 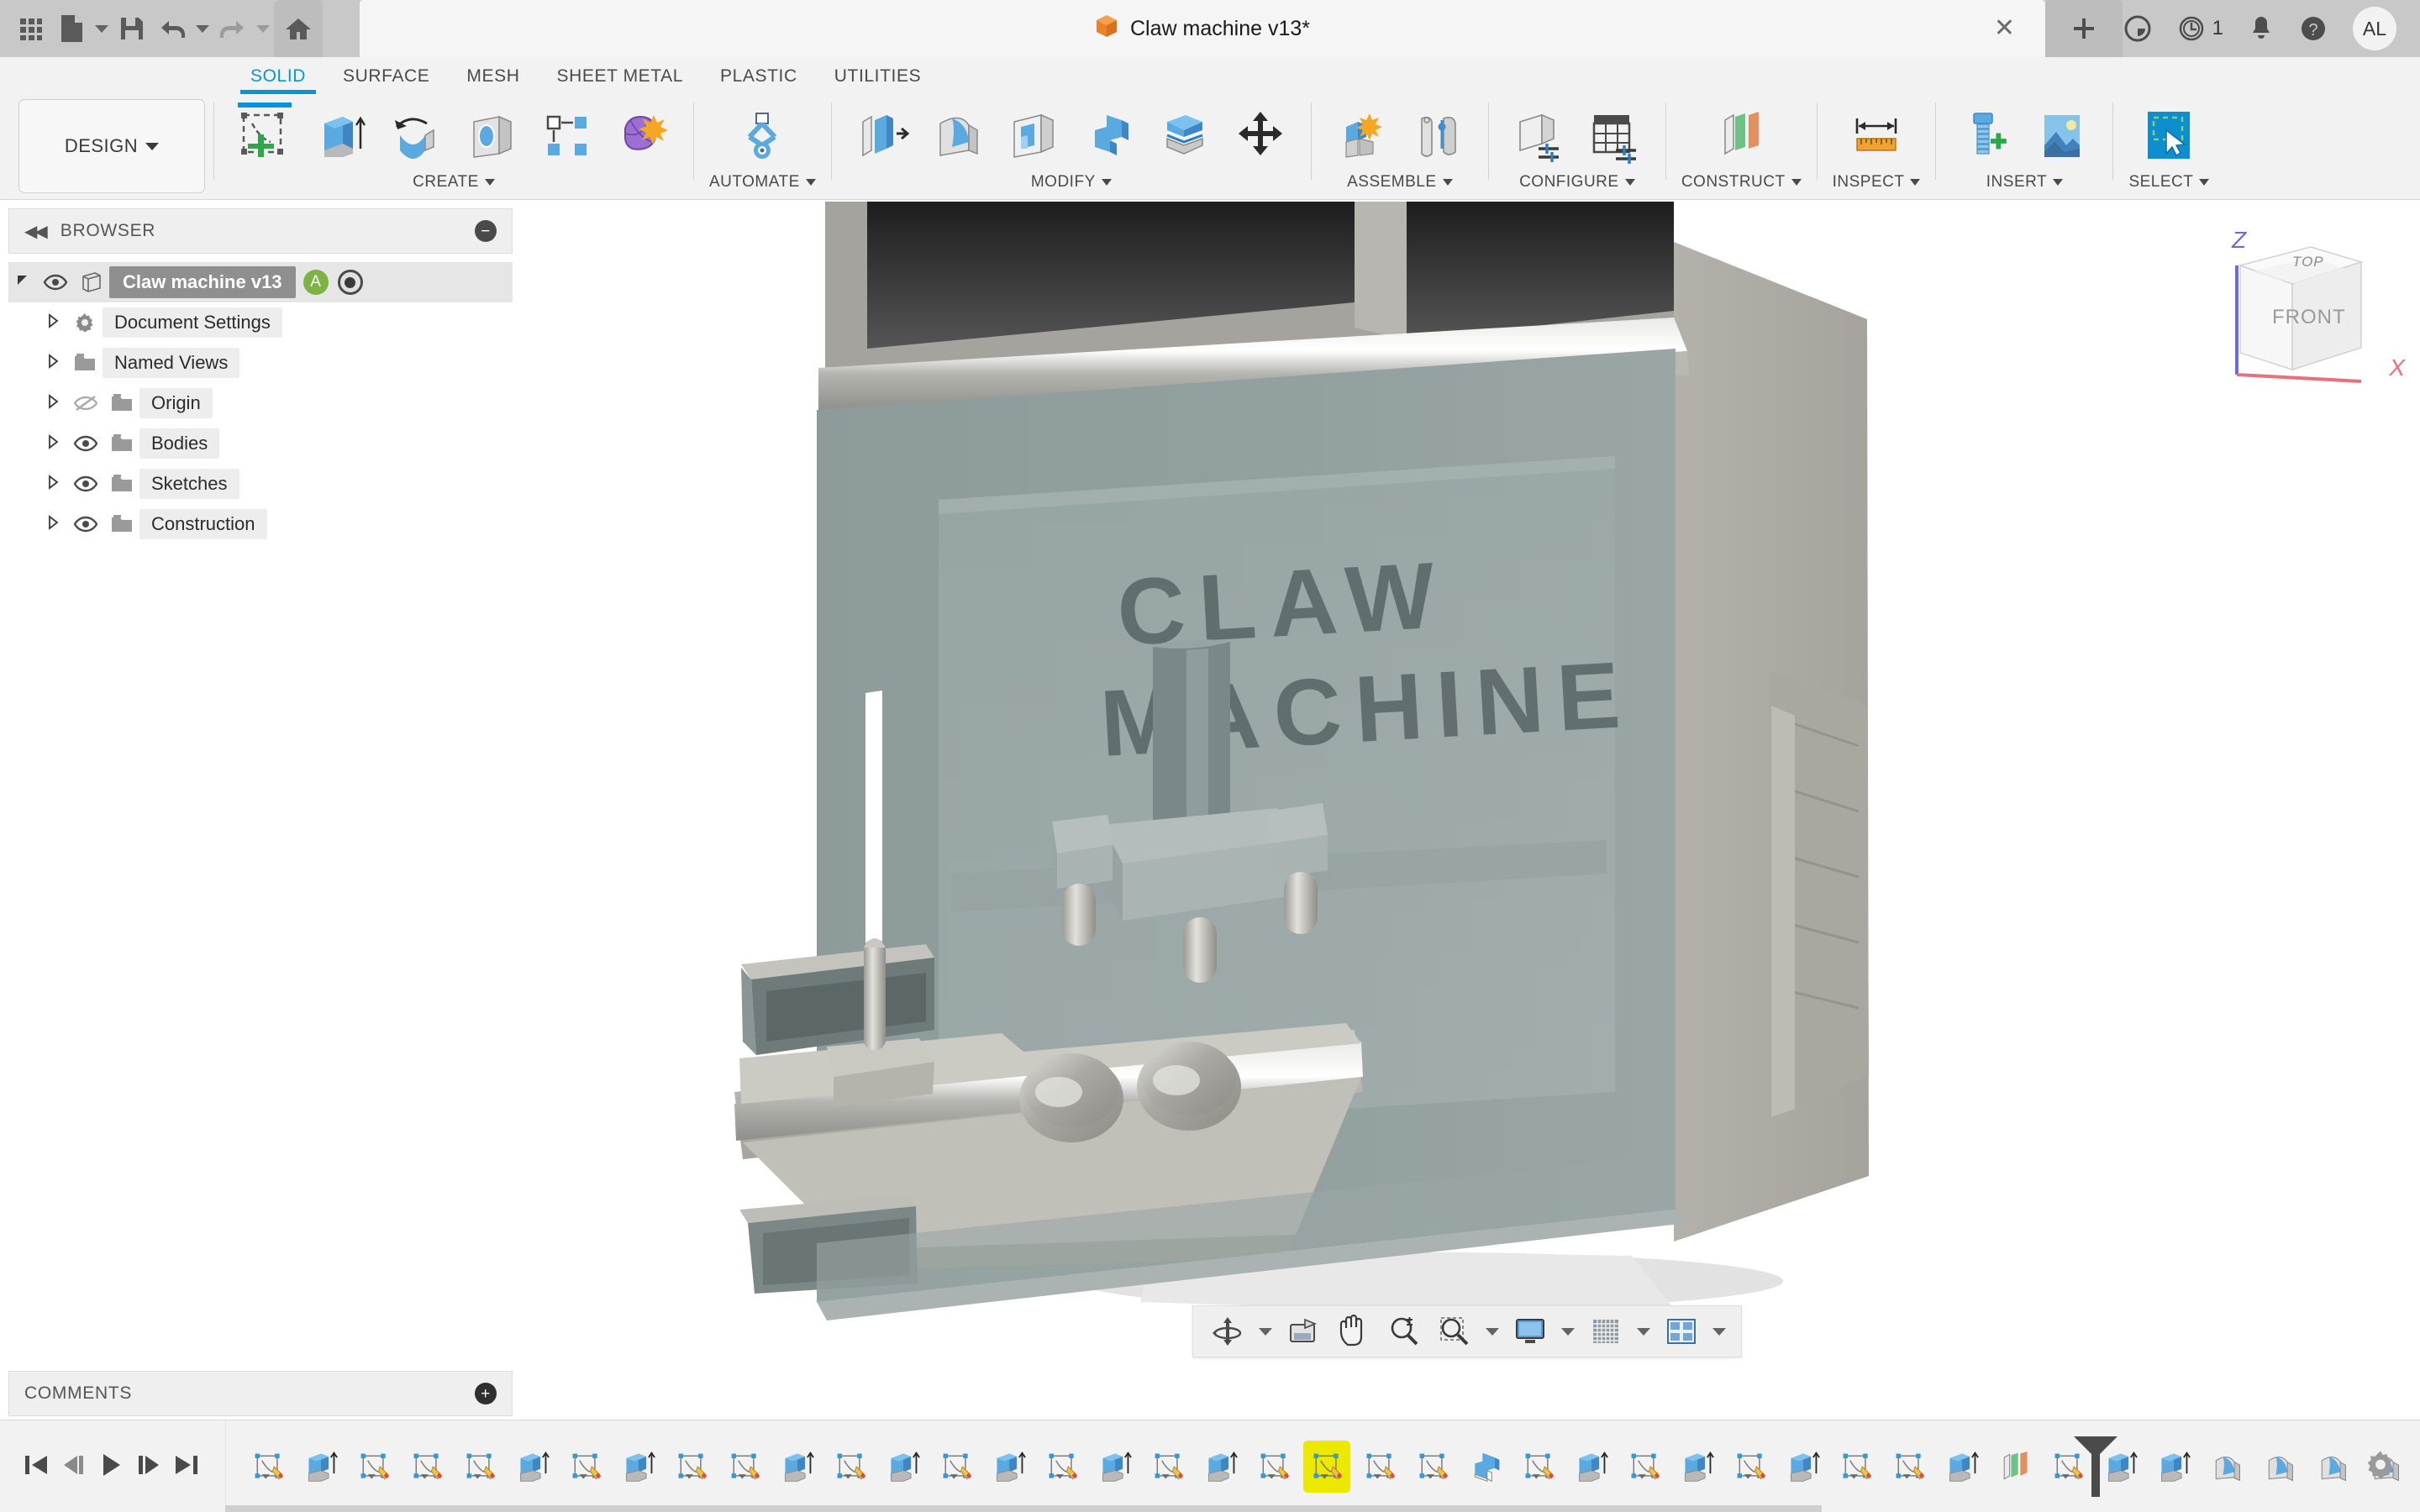 I want to click on timeline-scrollbar, so click(x=1023, y=1508).